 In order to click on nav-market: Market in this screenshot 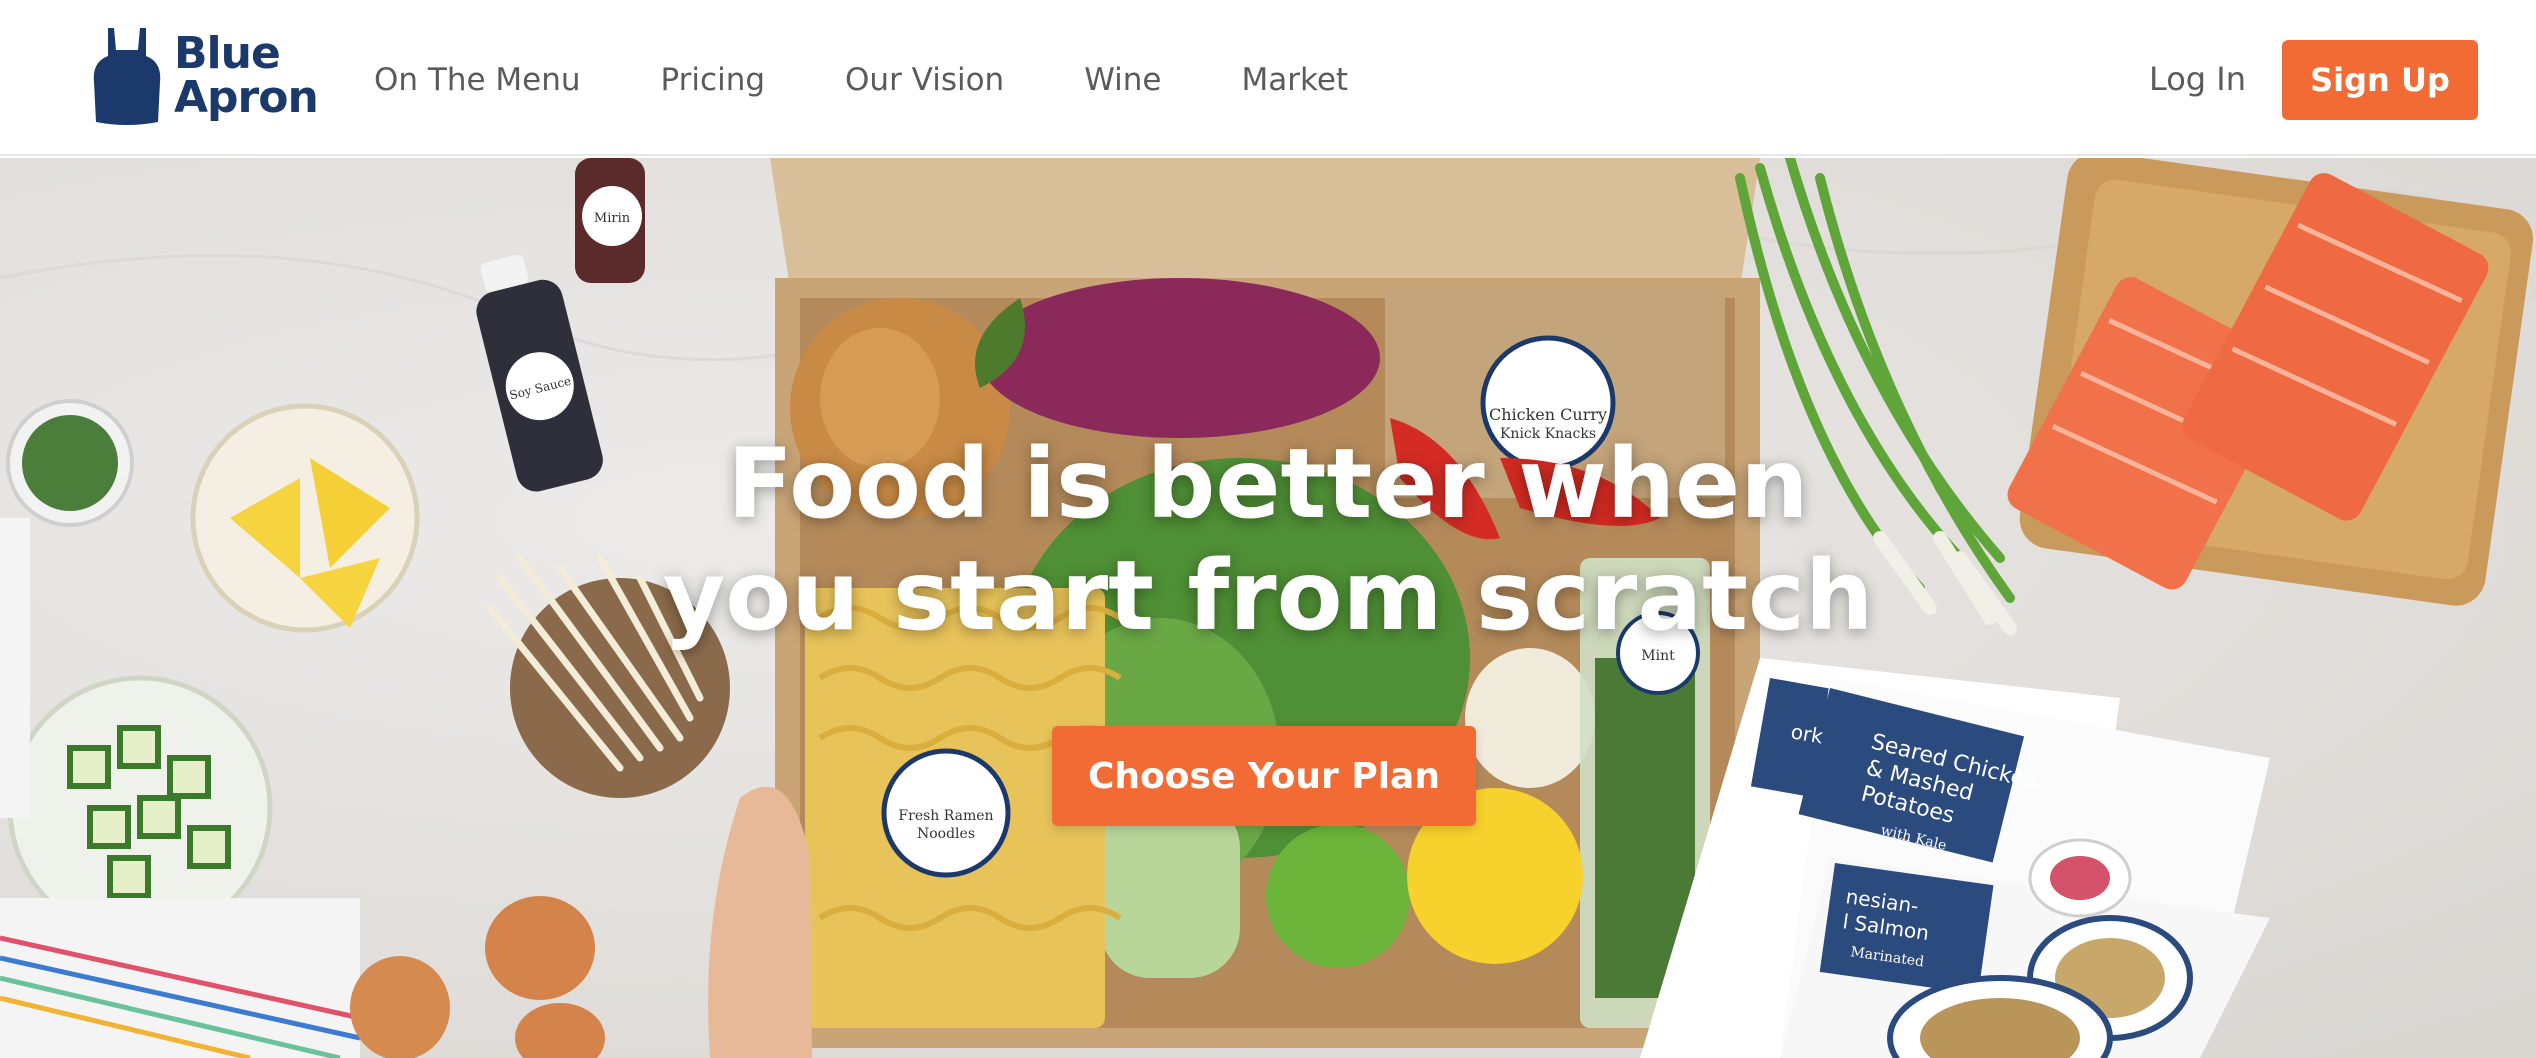, I will do `click(1295, 80)`.